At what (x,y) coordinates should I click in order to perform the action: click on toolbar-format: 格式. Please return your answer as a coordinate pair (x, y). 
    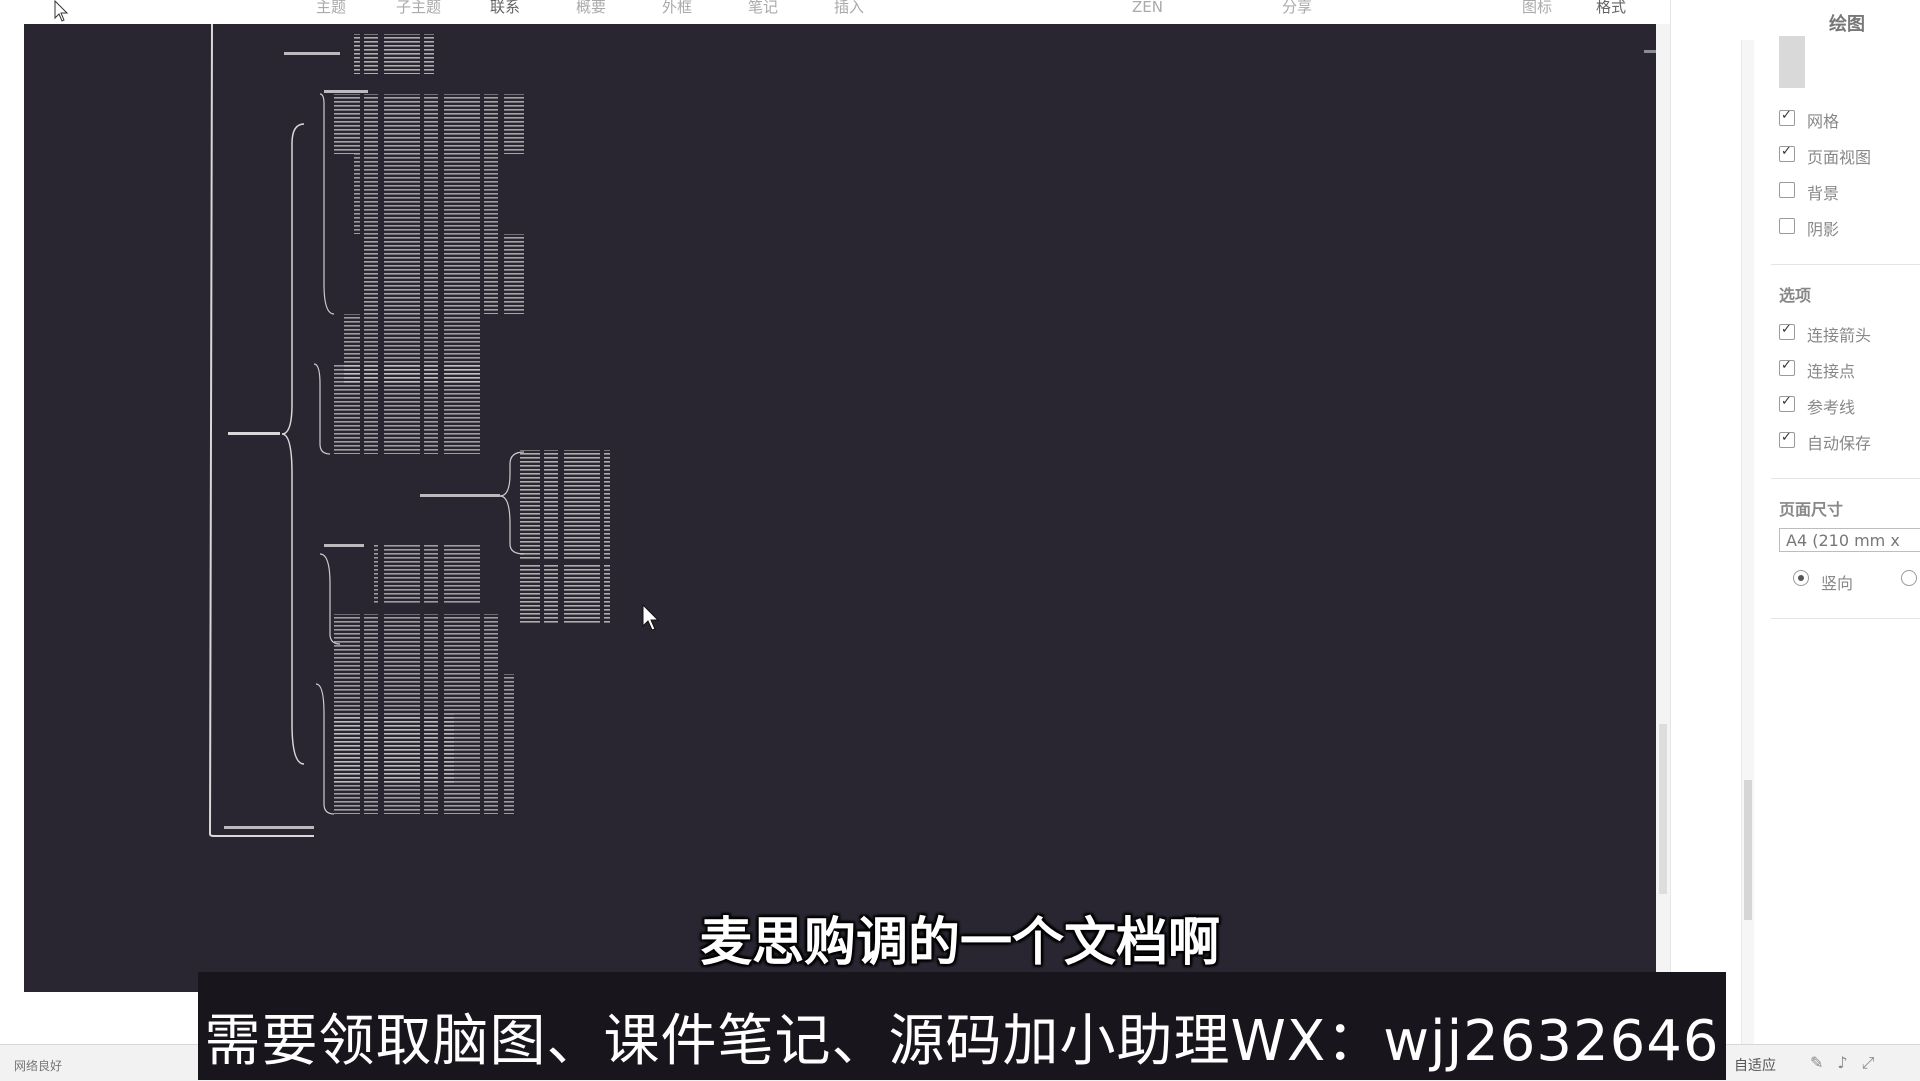
    Looking at the image, I should click on (1611, 7).